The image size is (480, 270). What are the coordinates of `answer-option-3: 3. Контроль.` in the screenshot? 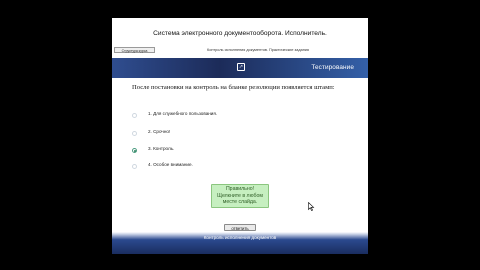 It's located at (232, 151).